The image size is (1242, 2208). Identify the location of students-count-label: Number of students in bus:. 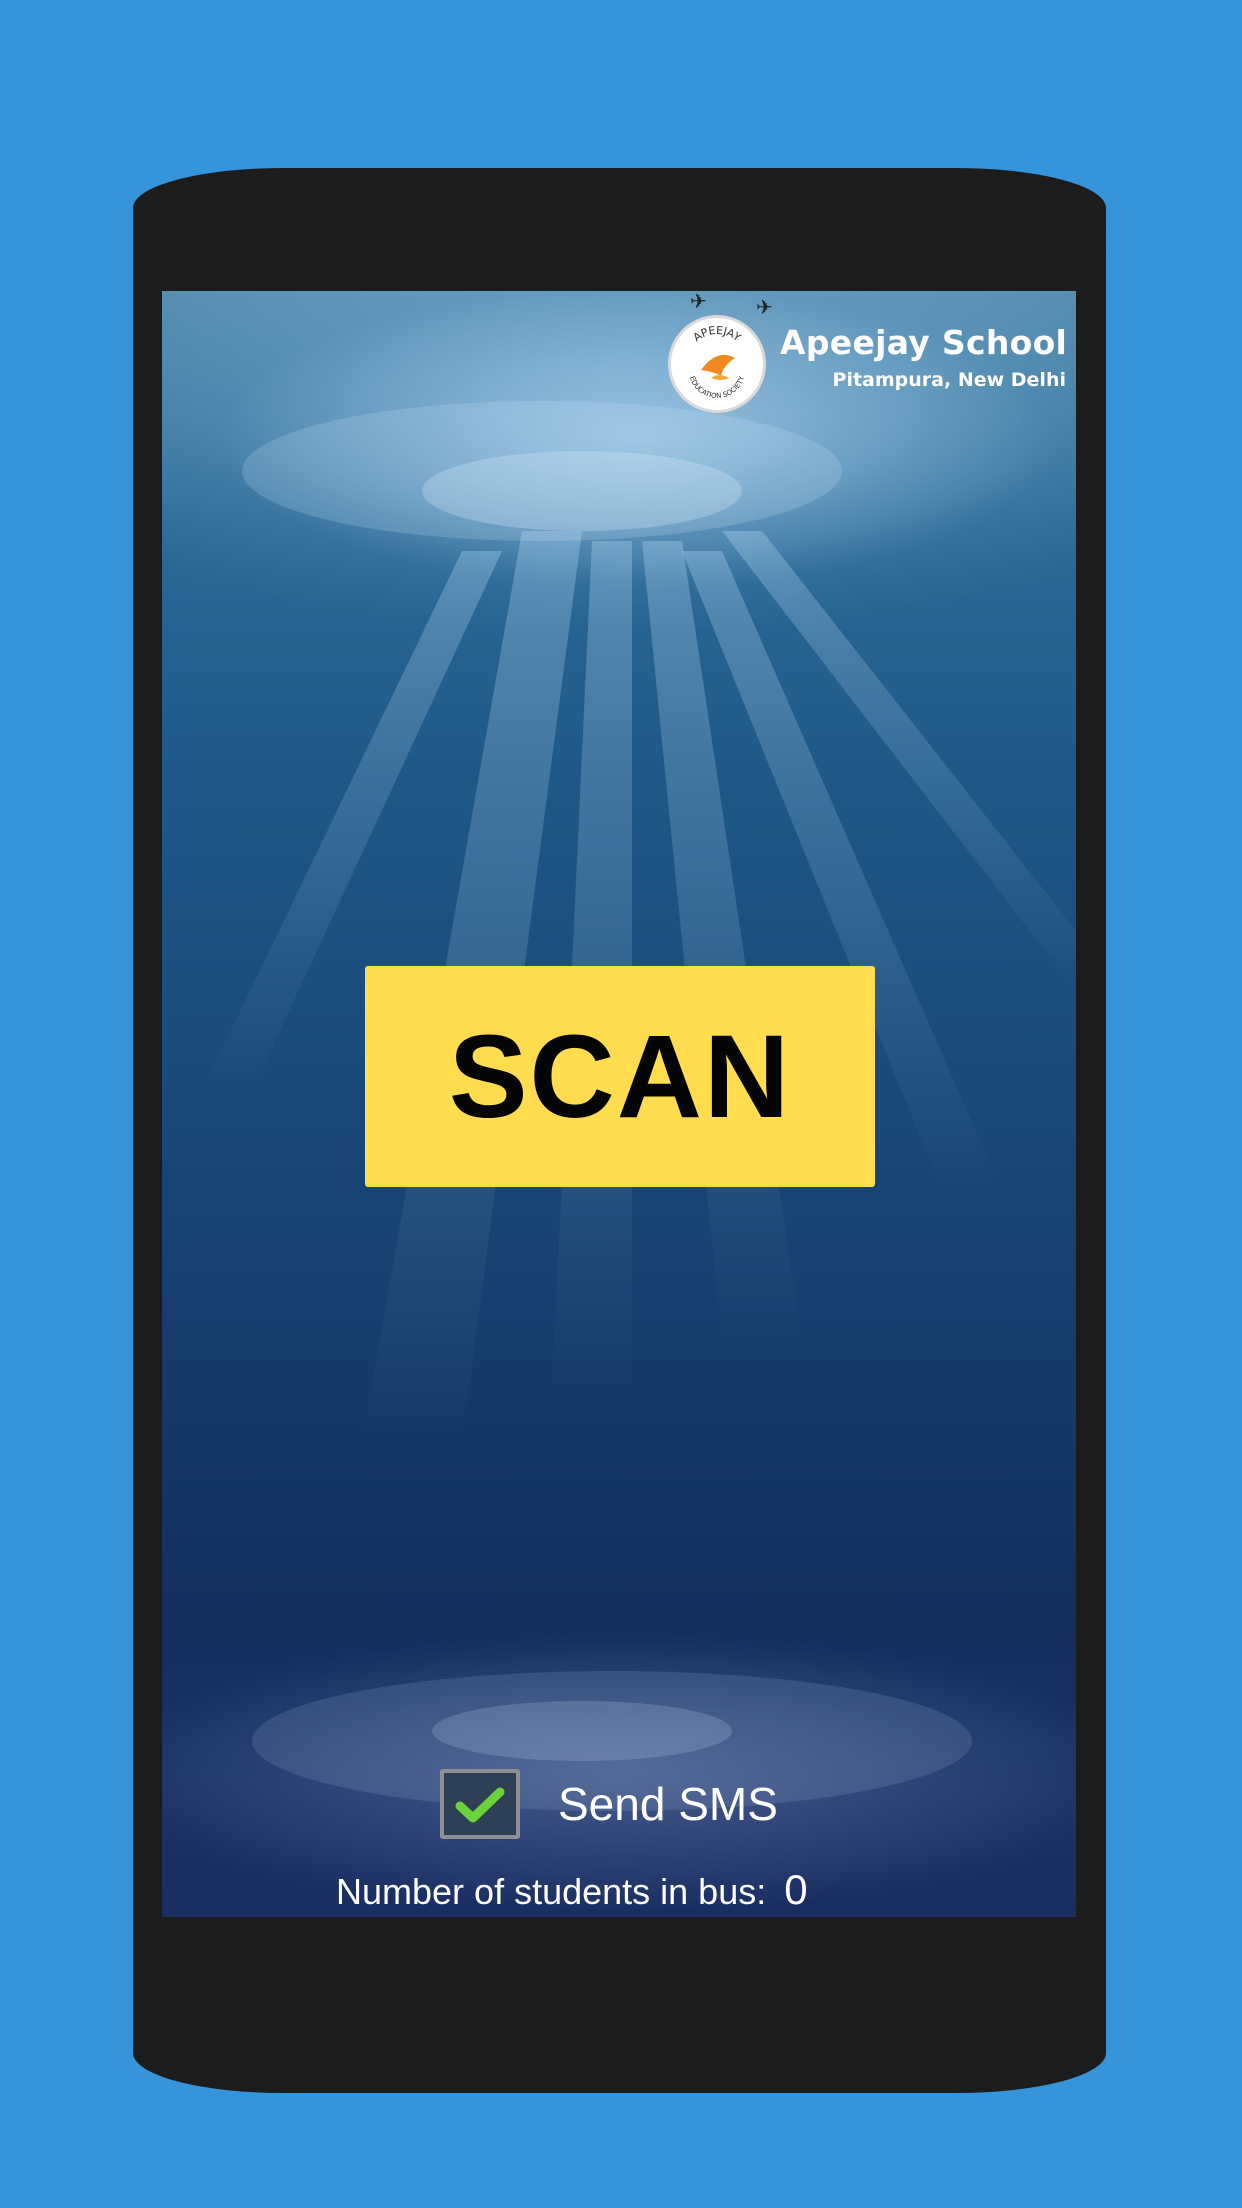
(551, 1891).